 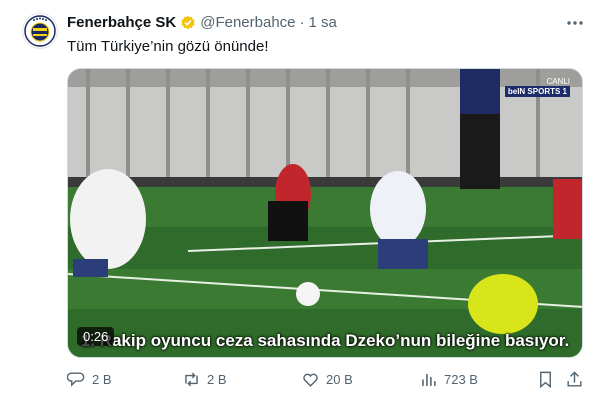 What do you see at coordinates (247, 22) in the screenshot?
I see `author-handle: @Fenerbahce` at bounding box center [247, 22].